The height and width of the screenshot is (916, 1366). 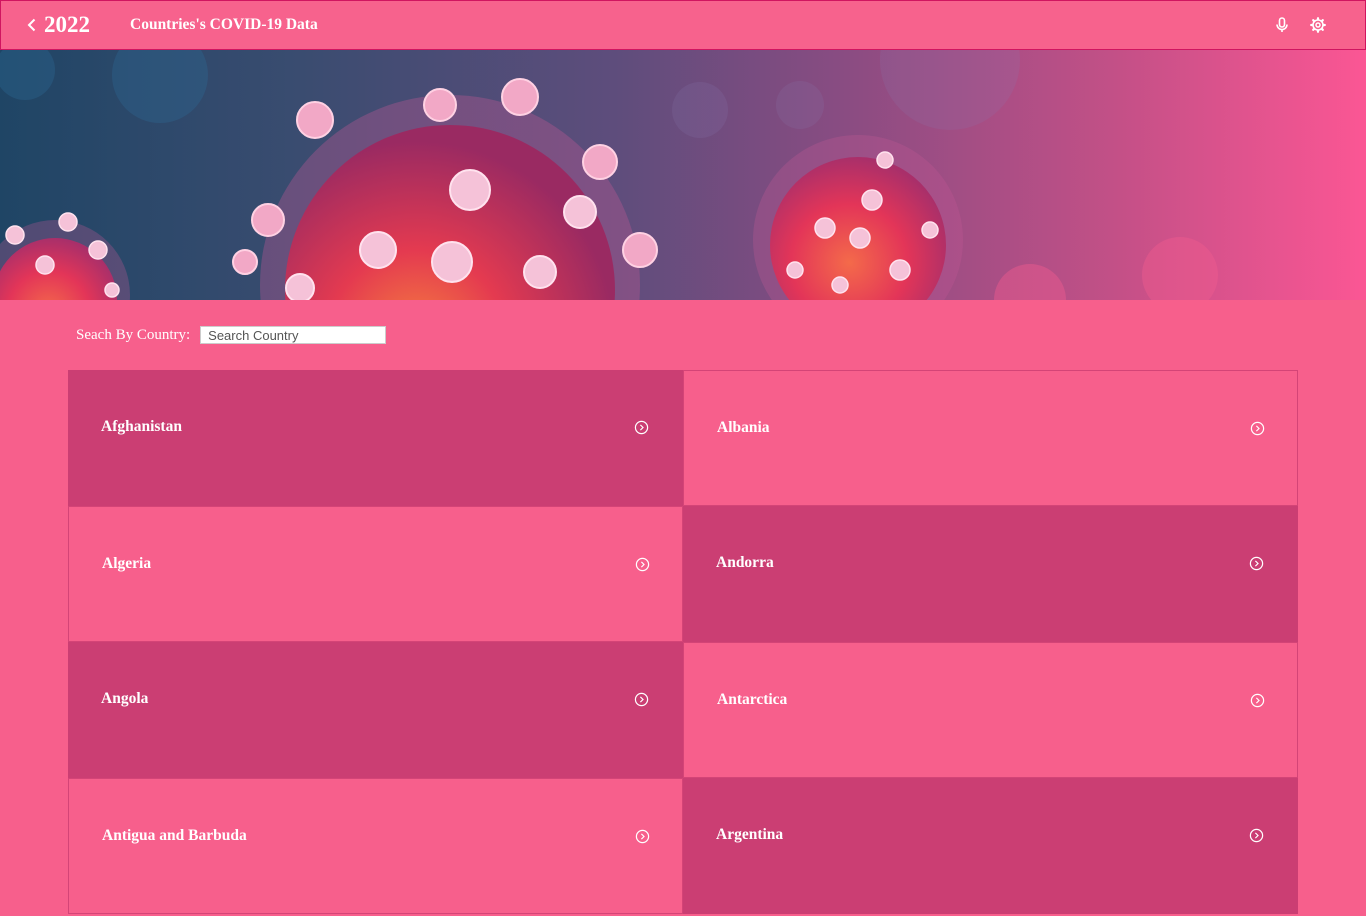 I want to click on chevron-left-icon, so click(x=31, y=25).